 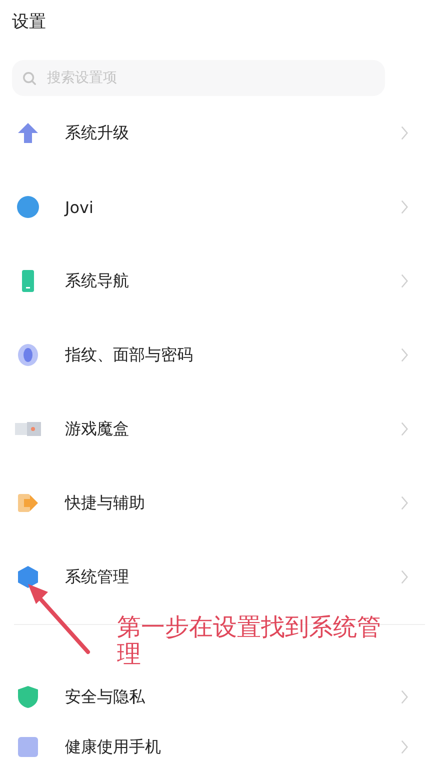 What do you see at coordinates (219, 577) in the screenshot?
I see `settings-item: 系统管理` at bounding box center [219, 577].